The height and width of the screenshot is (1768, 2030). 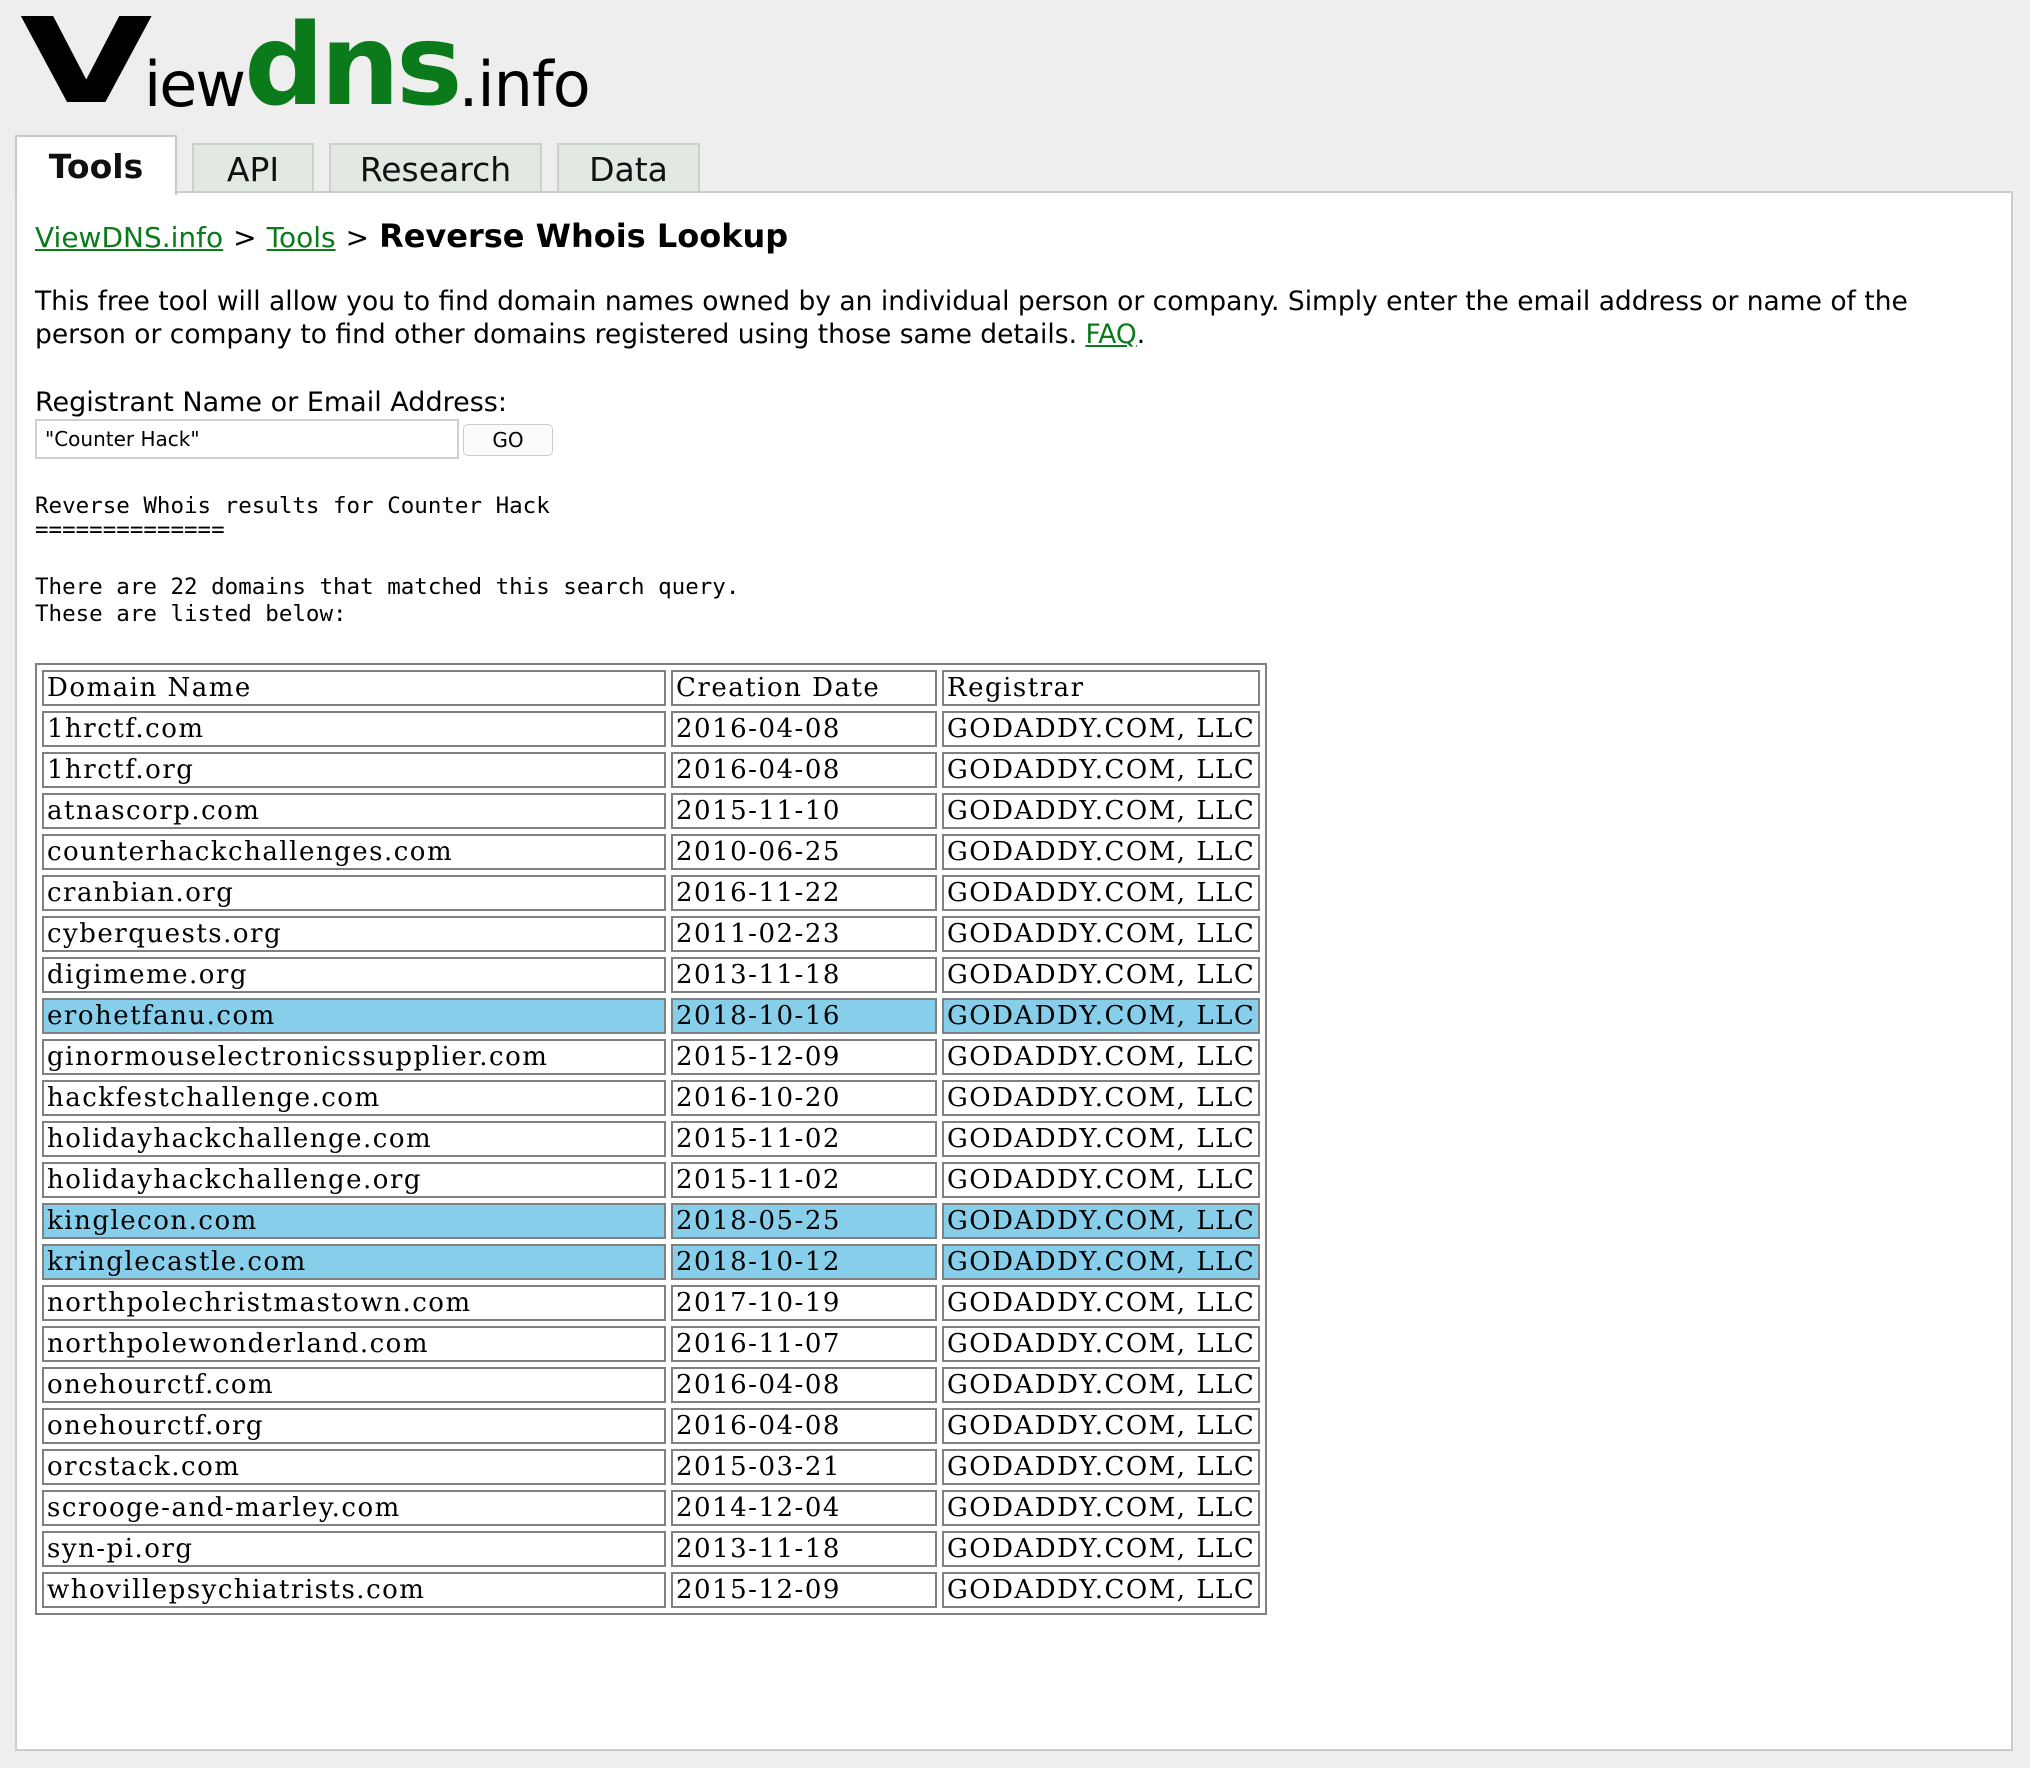 I want to click on faq-link: FAQ, so click(x=1110, y=334).